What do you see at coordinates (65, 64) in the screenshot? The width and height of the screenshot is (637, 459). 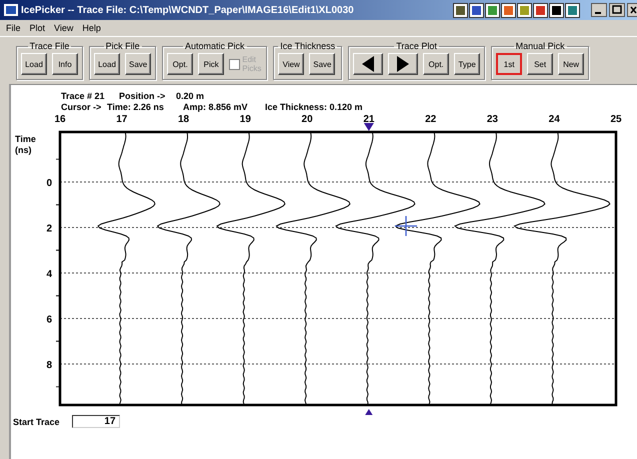 I see `toolbar-button: Info` at bounding box center [65, 64].